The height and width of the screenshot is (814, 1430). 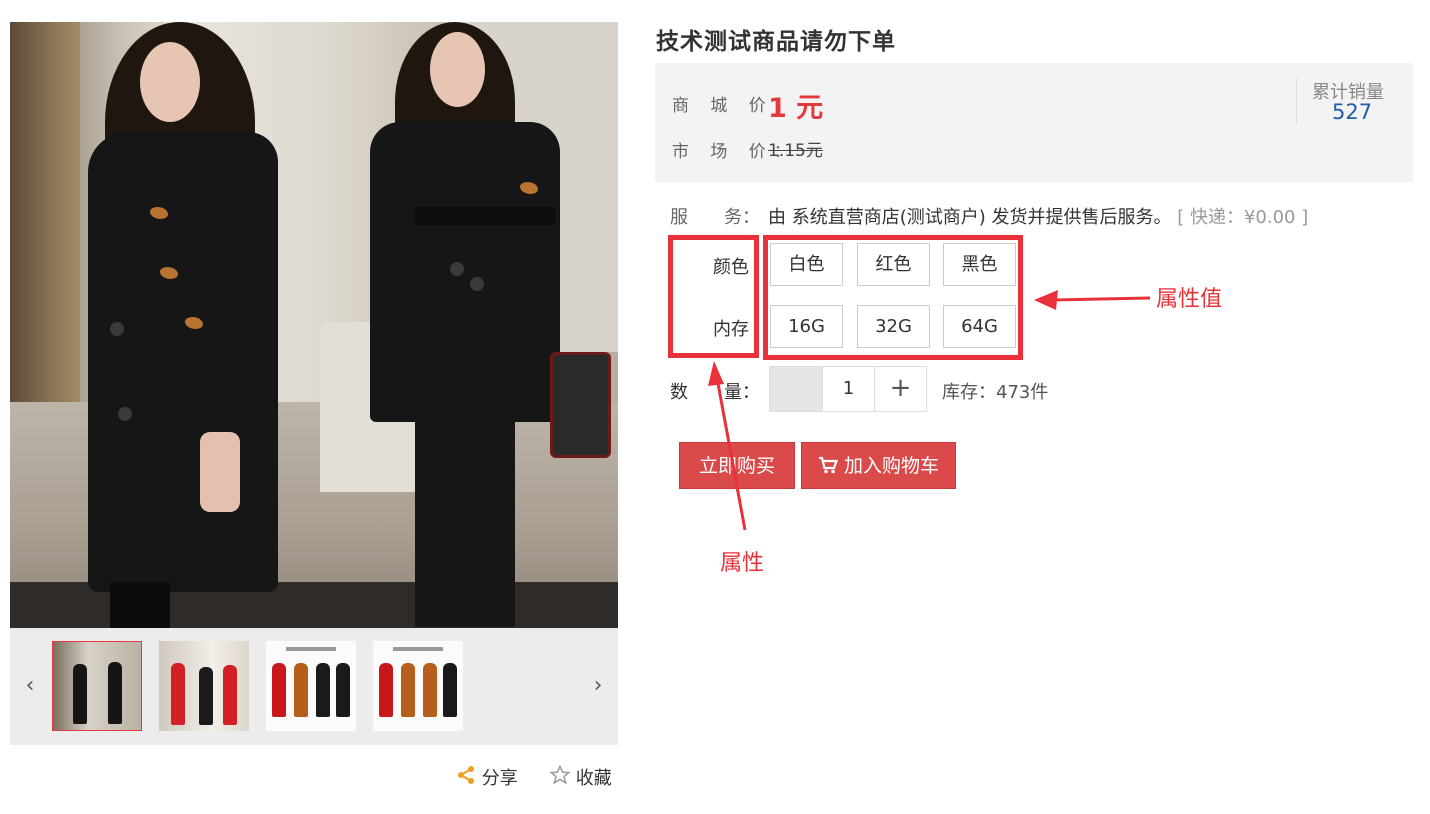 What do you see at coordinates (1101, 299) in the screenshot?
I see `values-arrow-line` at bounding box center [1101, 299].